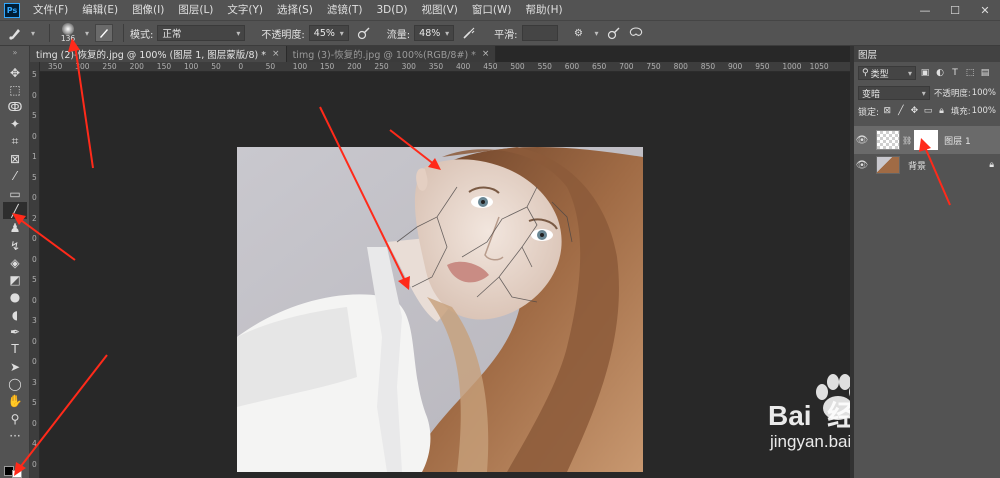 This screenshot has height=478, width=1000. I want to click on layer-mask-thumbnail, so click(926, 140).